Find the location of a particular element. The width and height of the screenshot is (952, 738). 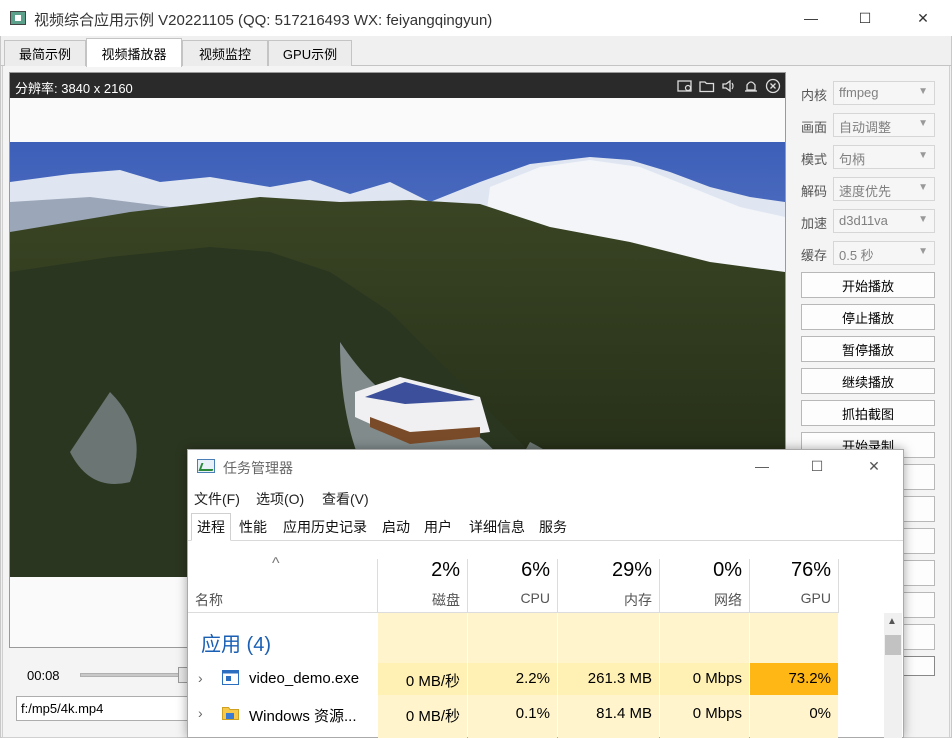

label-cache: 缓存 is located at coordinates (814, 255).